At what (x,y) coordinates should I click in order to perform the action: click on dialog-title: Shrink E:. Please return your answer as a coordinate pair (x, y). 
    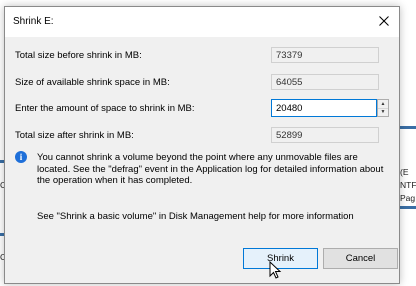
    Looking at the image, I should click on (33, 21).